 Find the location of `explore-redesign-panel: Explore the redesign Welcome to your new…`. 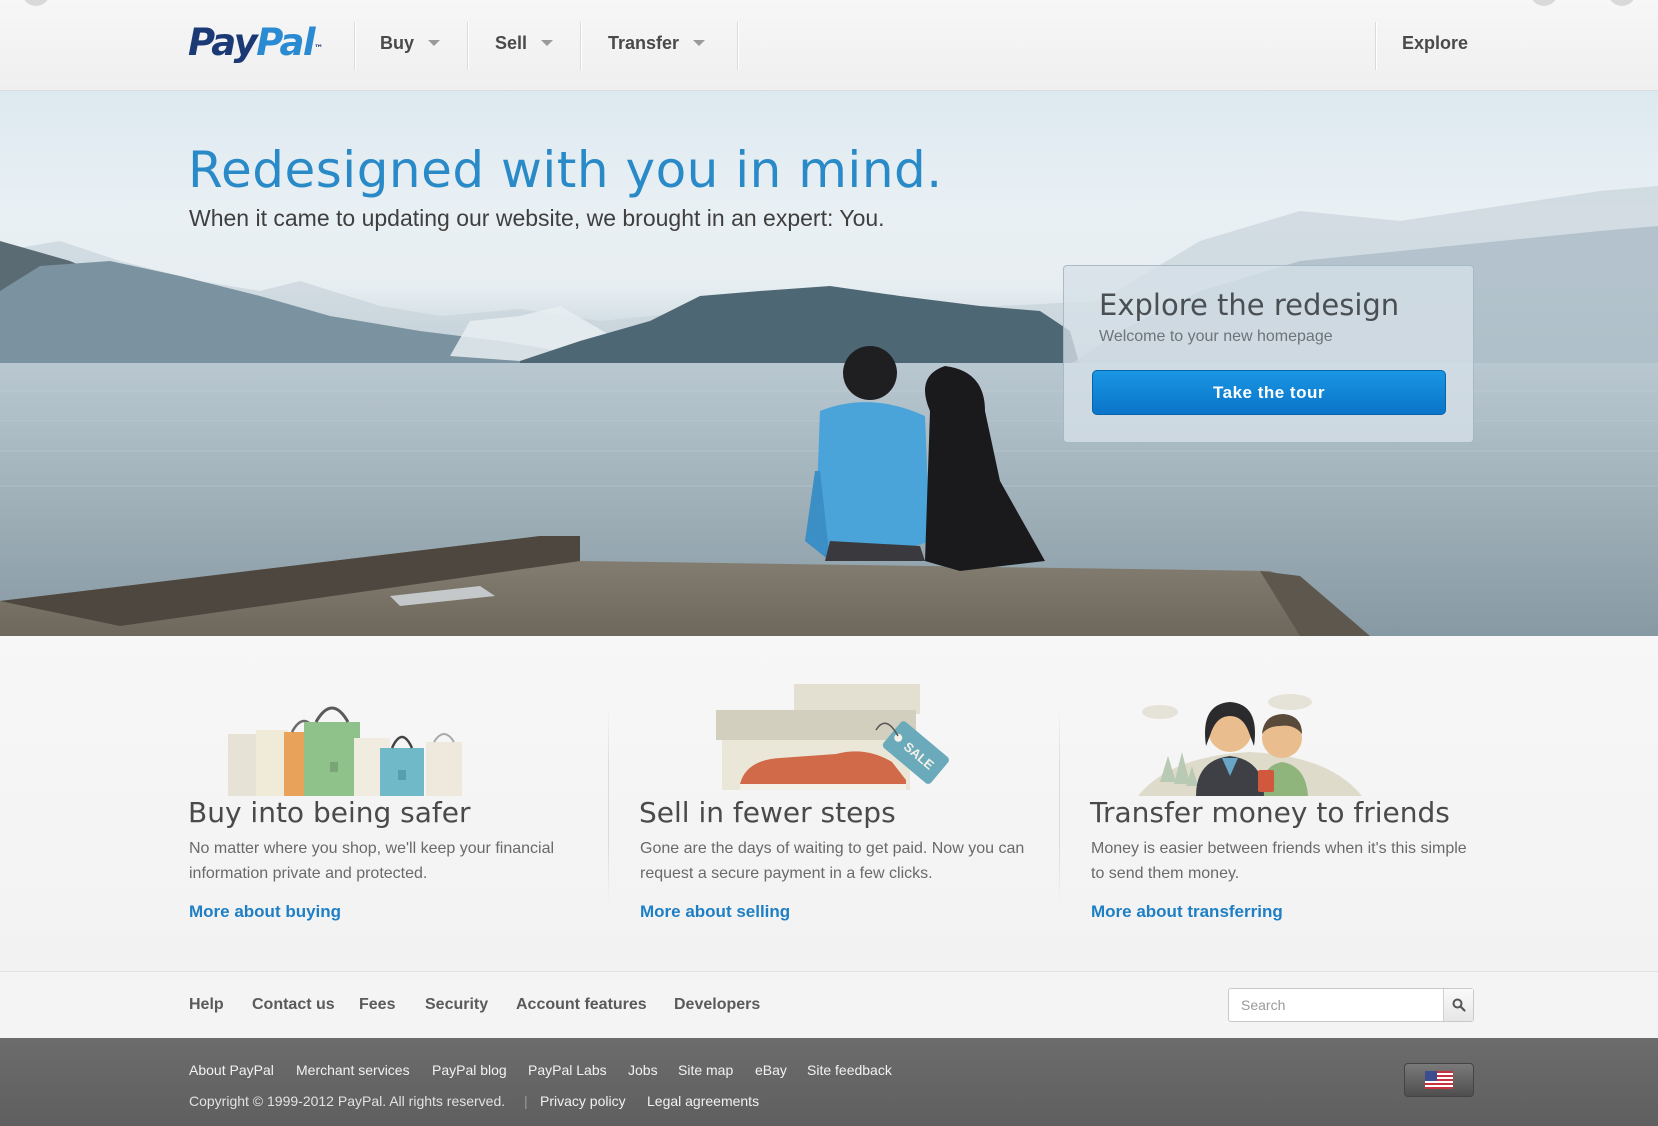

explore-redesign-panel: Explore the redesign Welcome to your new… is located at coordinates (1268, 354).